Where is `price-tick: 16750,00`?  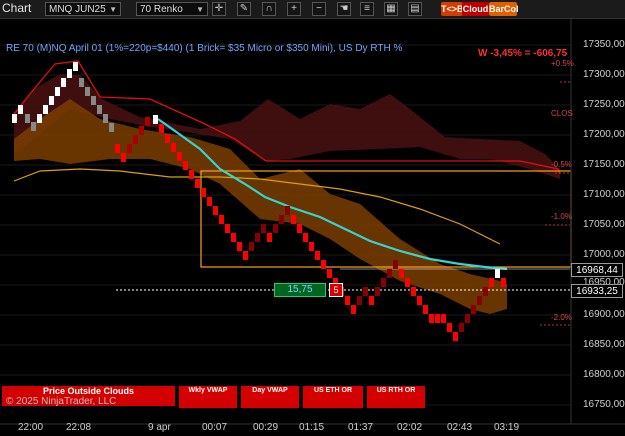 price-tick: 16750,00 is located at coordinates (604, 404).